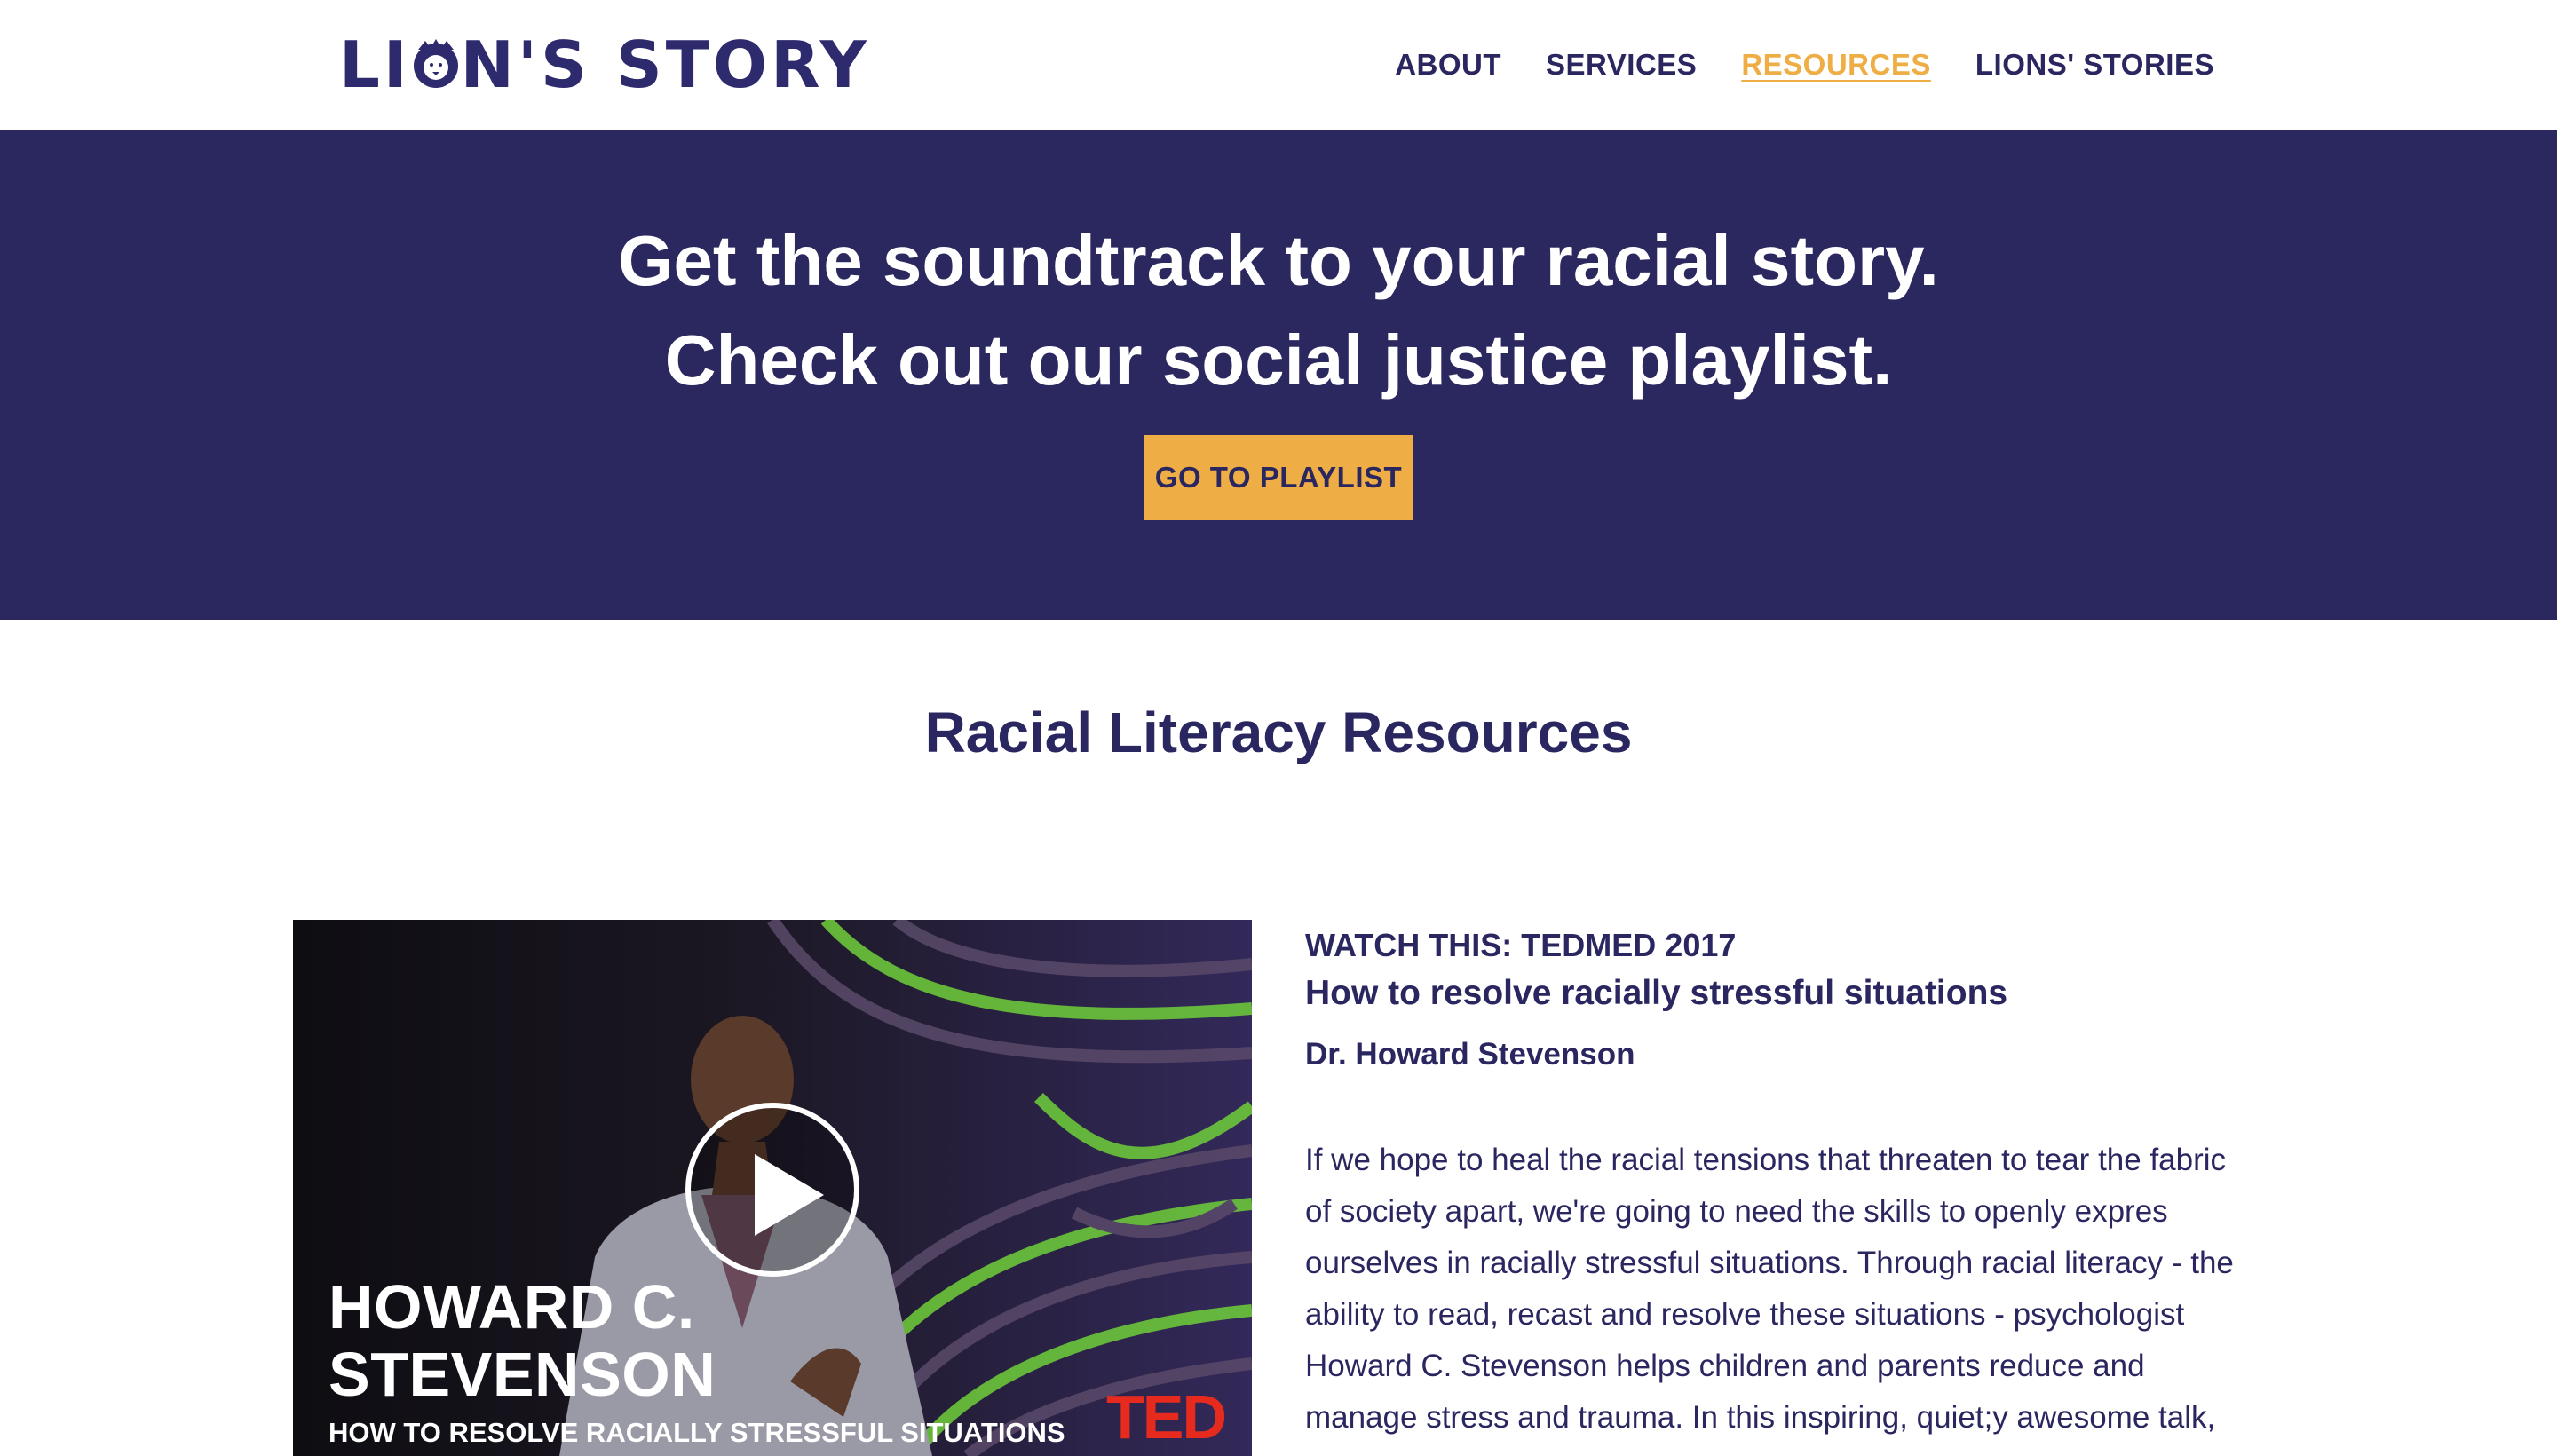 The height and width of the screenshot is (1456, 2557). I want to click on resource-speaker: Dr. Howard Stevenson, so click(1470, 1054).